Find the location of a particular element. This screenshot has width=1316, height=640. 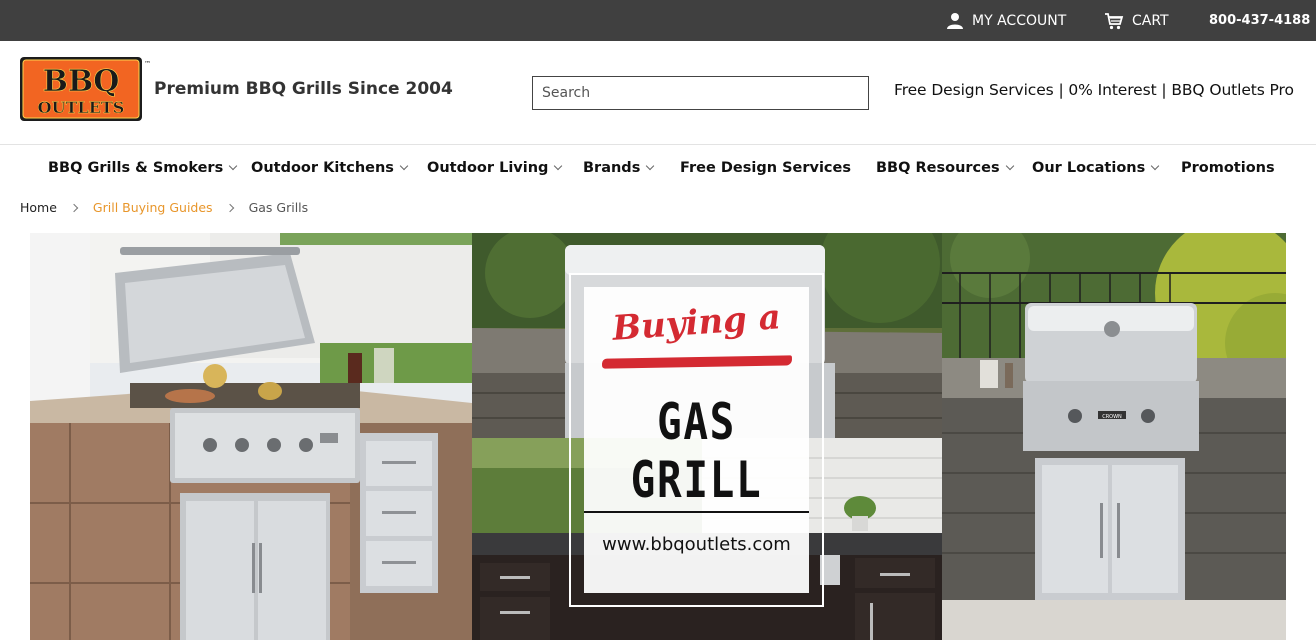

nav-label: BBQ Resources is located at coordinates (938, 168).